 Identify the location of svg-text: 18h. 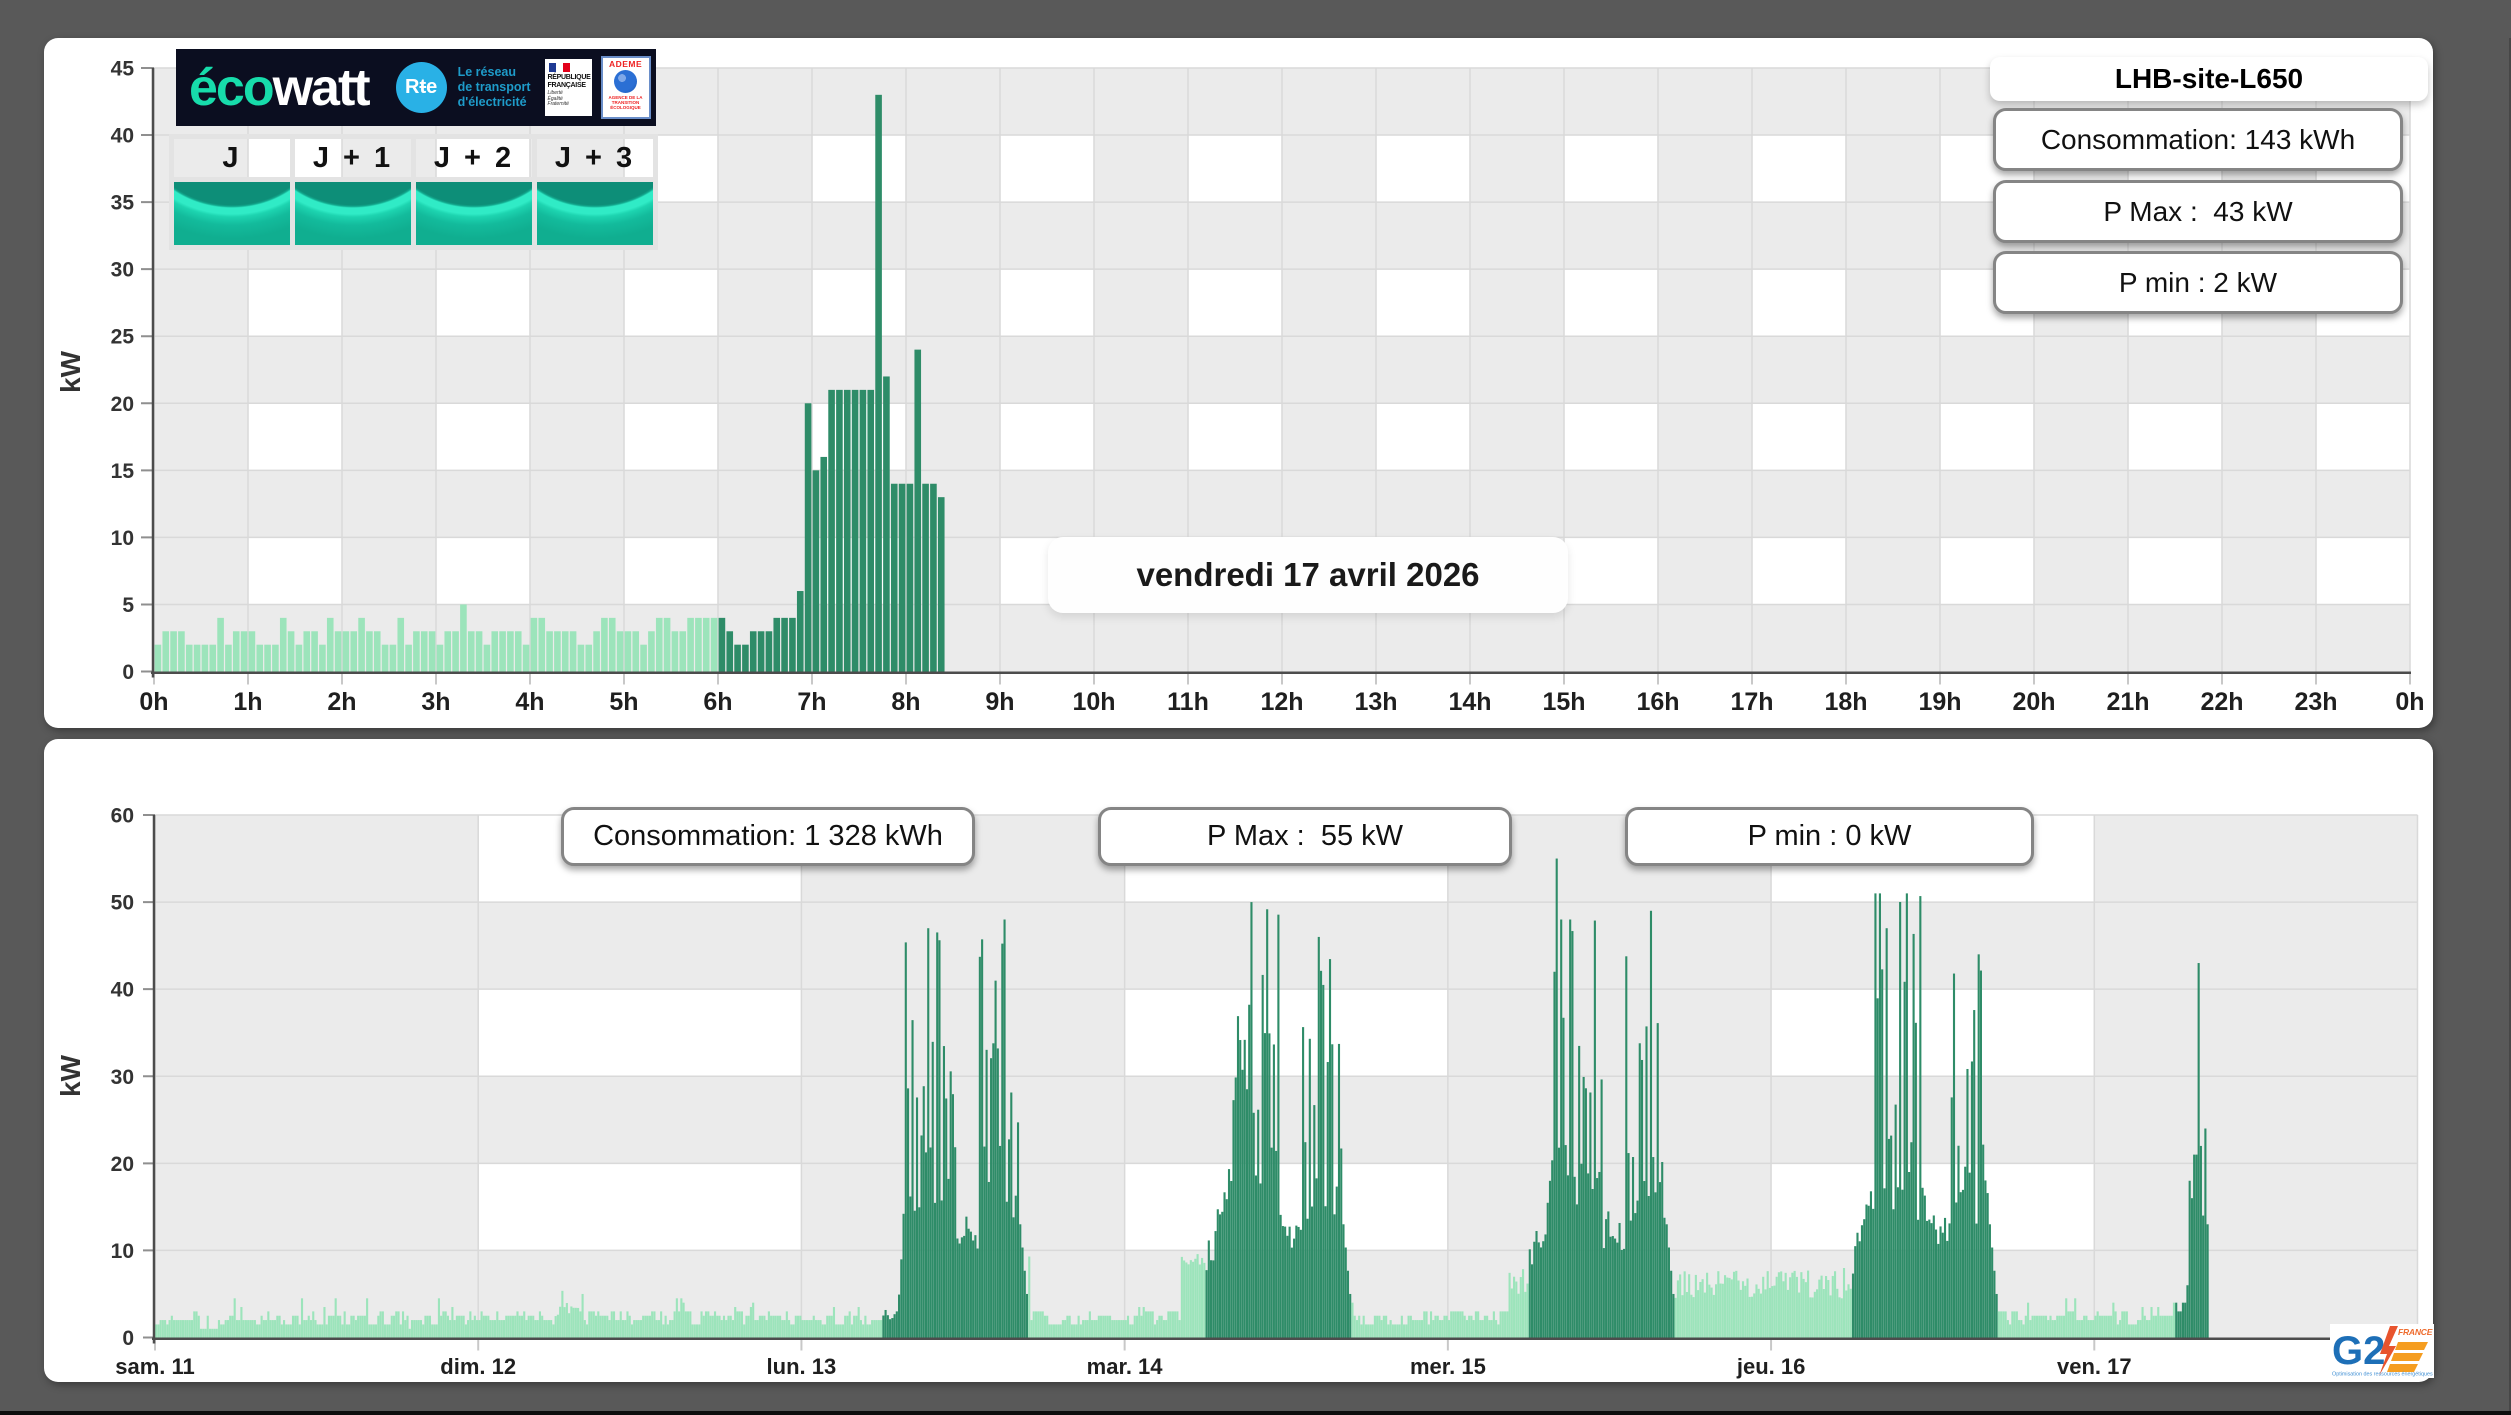
(1845, 702).